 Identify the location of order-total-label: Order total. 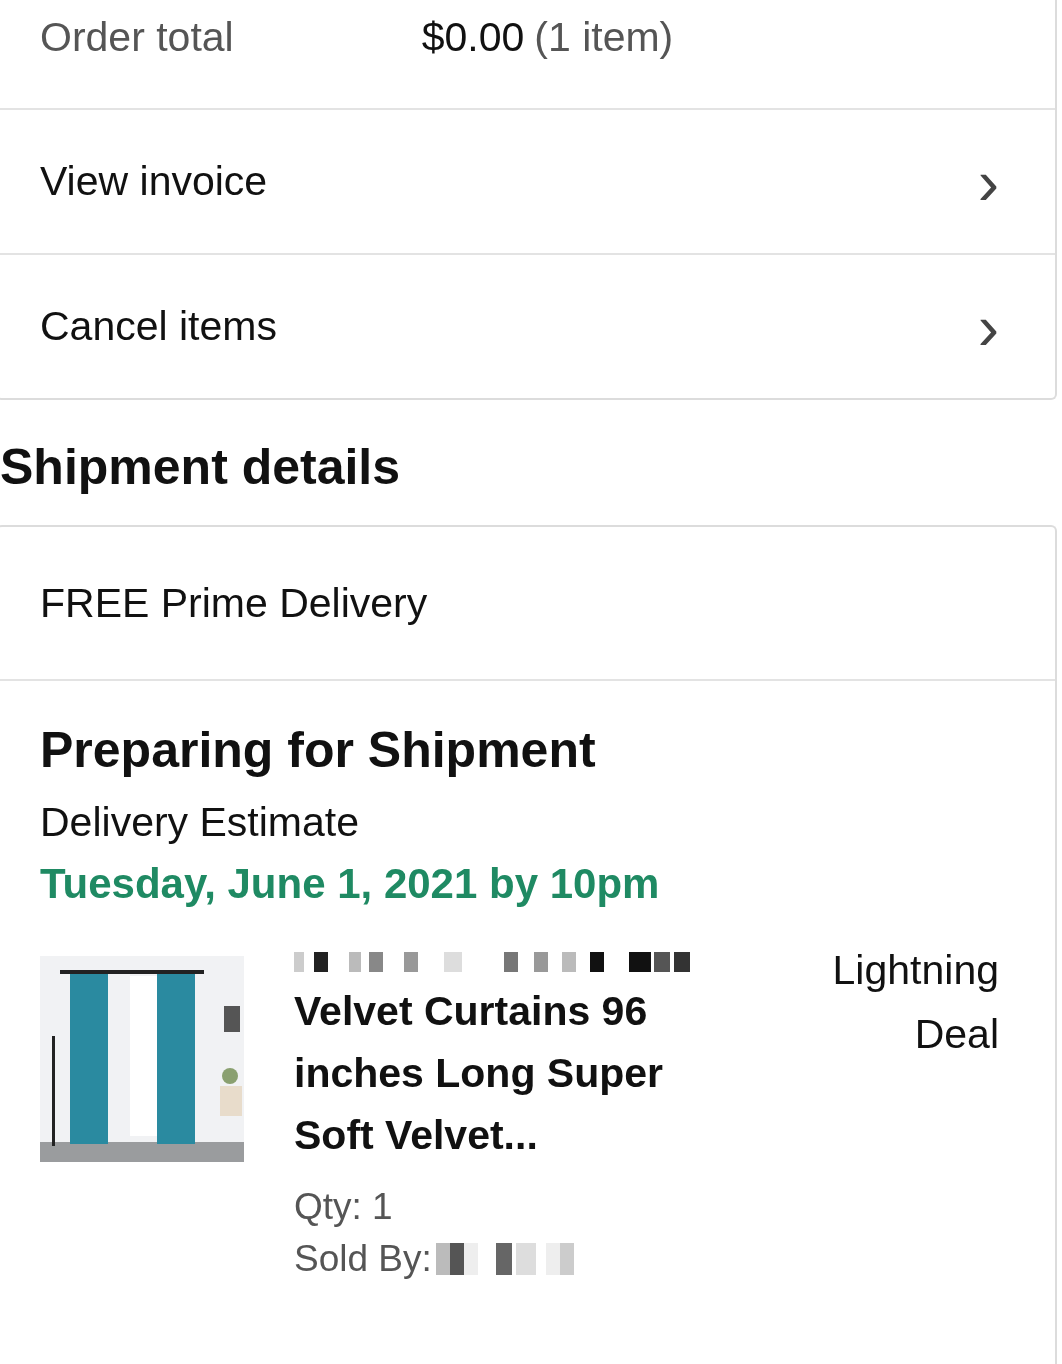
(137, 37).